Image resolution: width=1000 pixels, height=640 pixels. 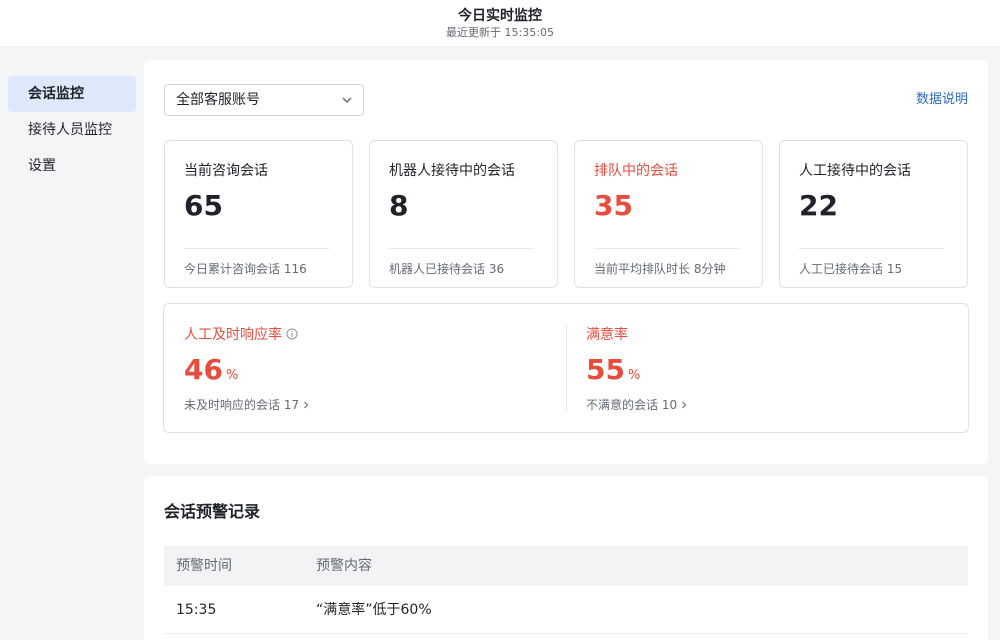 I want to click on alert-table: 预警时间 预警内容 15:35 “满意率”低于60%, so click(x=566, y=590).